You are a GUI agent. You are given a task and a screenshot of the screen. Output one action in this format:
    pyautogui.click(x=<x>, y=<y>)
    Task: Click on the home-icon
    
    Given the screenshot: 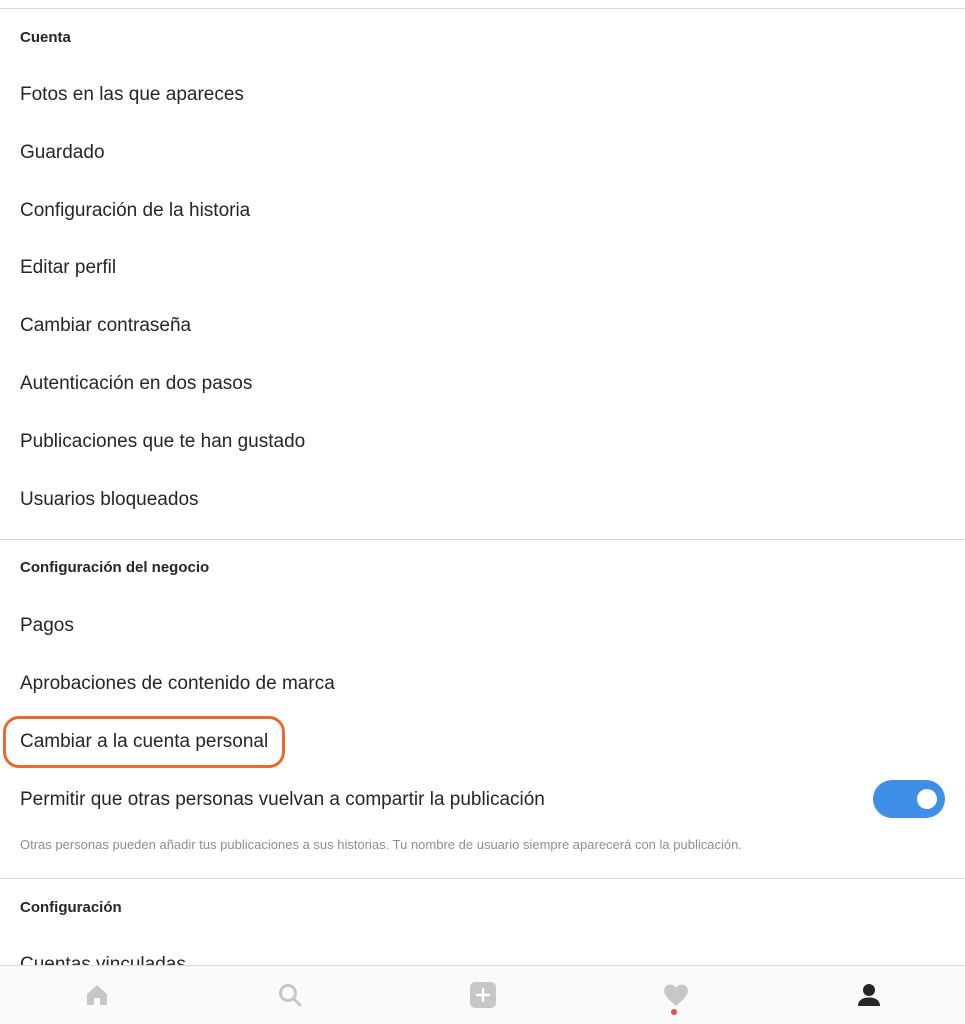 What is the action you would take?
    pyautogui.click(x=96, y=995)
    